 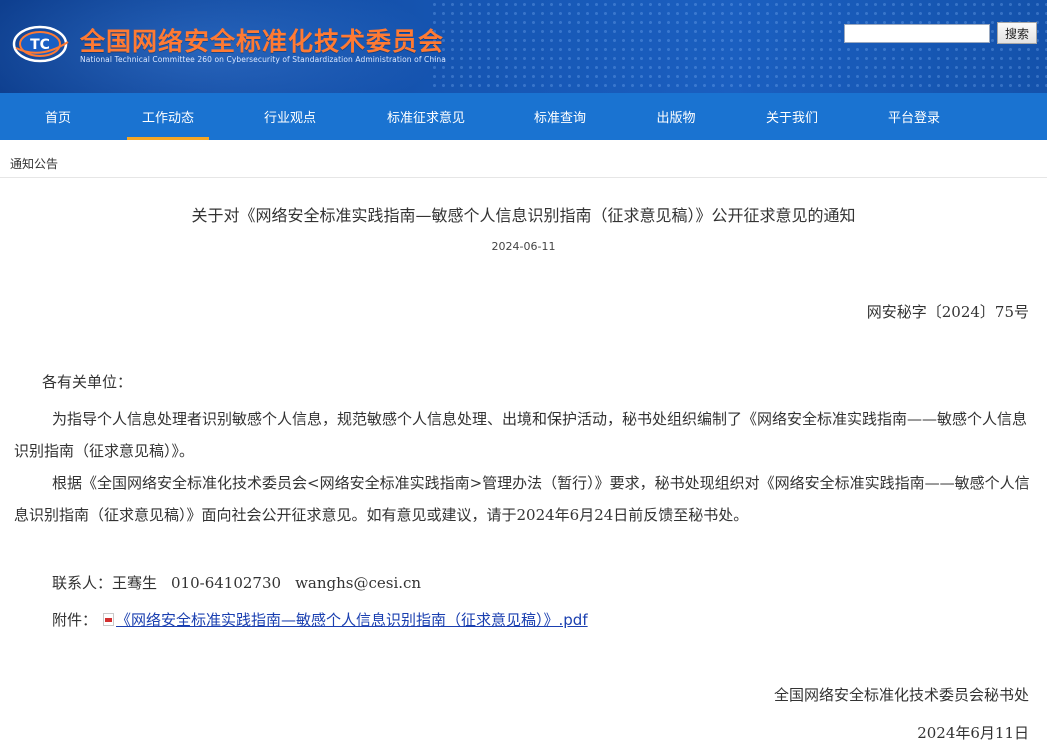 What do you see at coordinates (560, 116) in the screenshot?
I see `nav-item-standard-search: 标准查询` at bounding box center [560, 116].